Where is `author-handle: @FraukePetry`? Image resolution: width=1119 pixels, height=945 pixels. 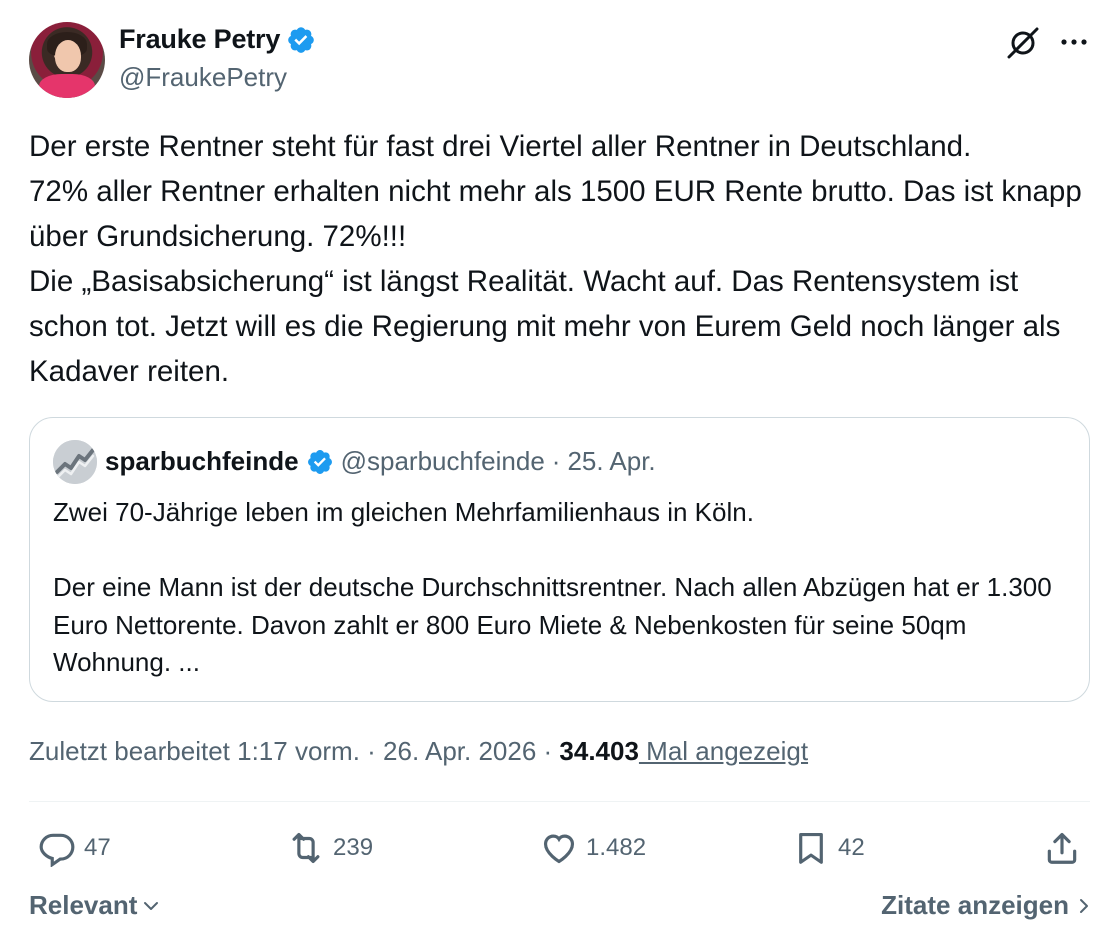
author-handle: @FraukePetry is located at coordinates (203, 77).